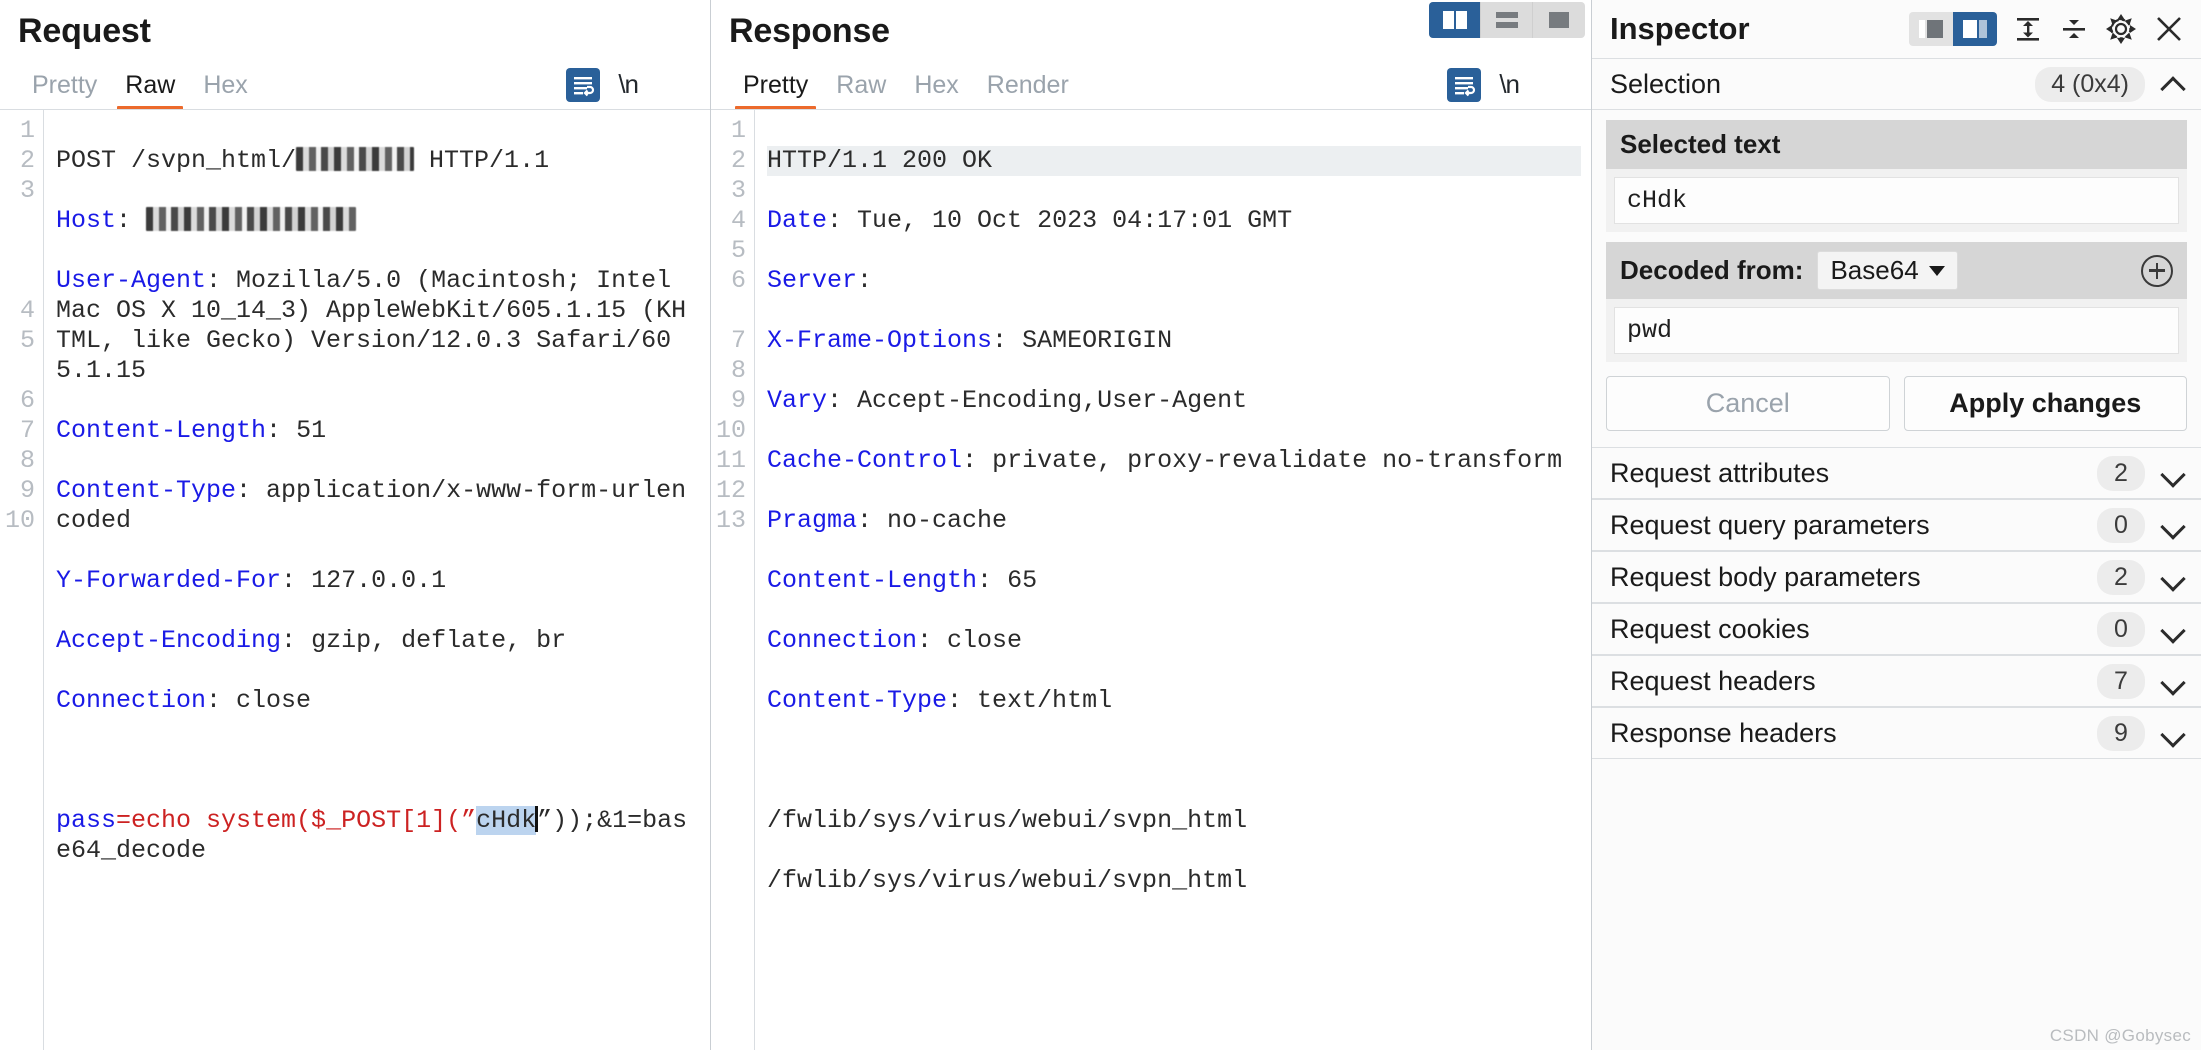 The image size is (2201, 1050). I want to click on tab-response-hex: Hex, so click(936, 89).